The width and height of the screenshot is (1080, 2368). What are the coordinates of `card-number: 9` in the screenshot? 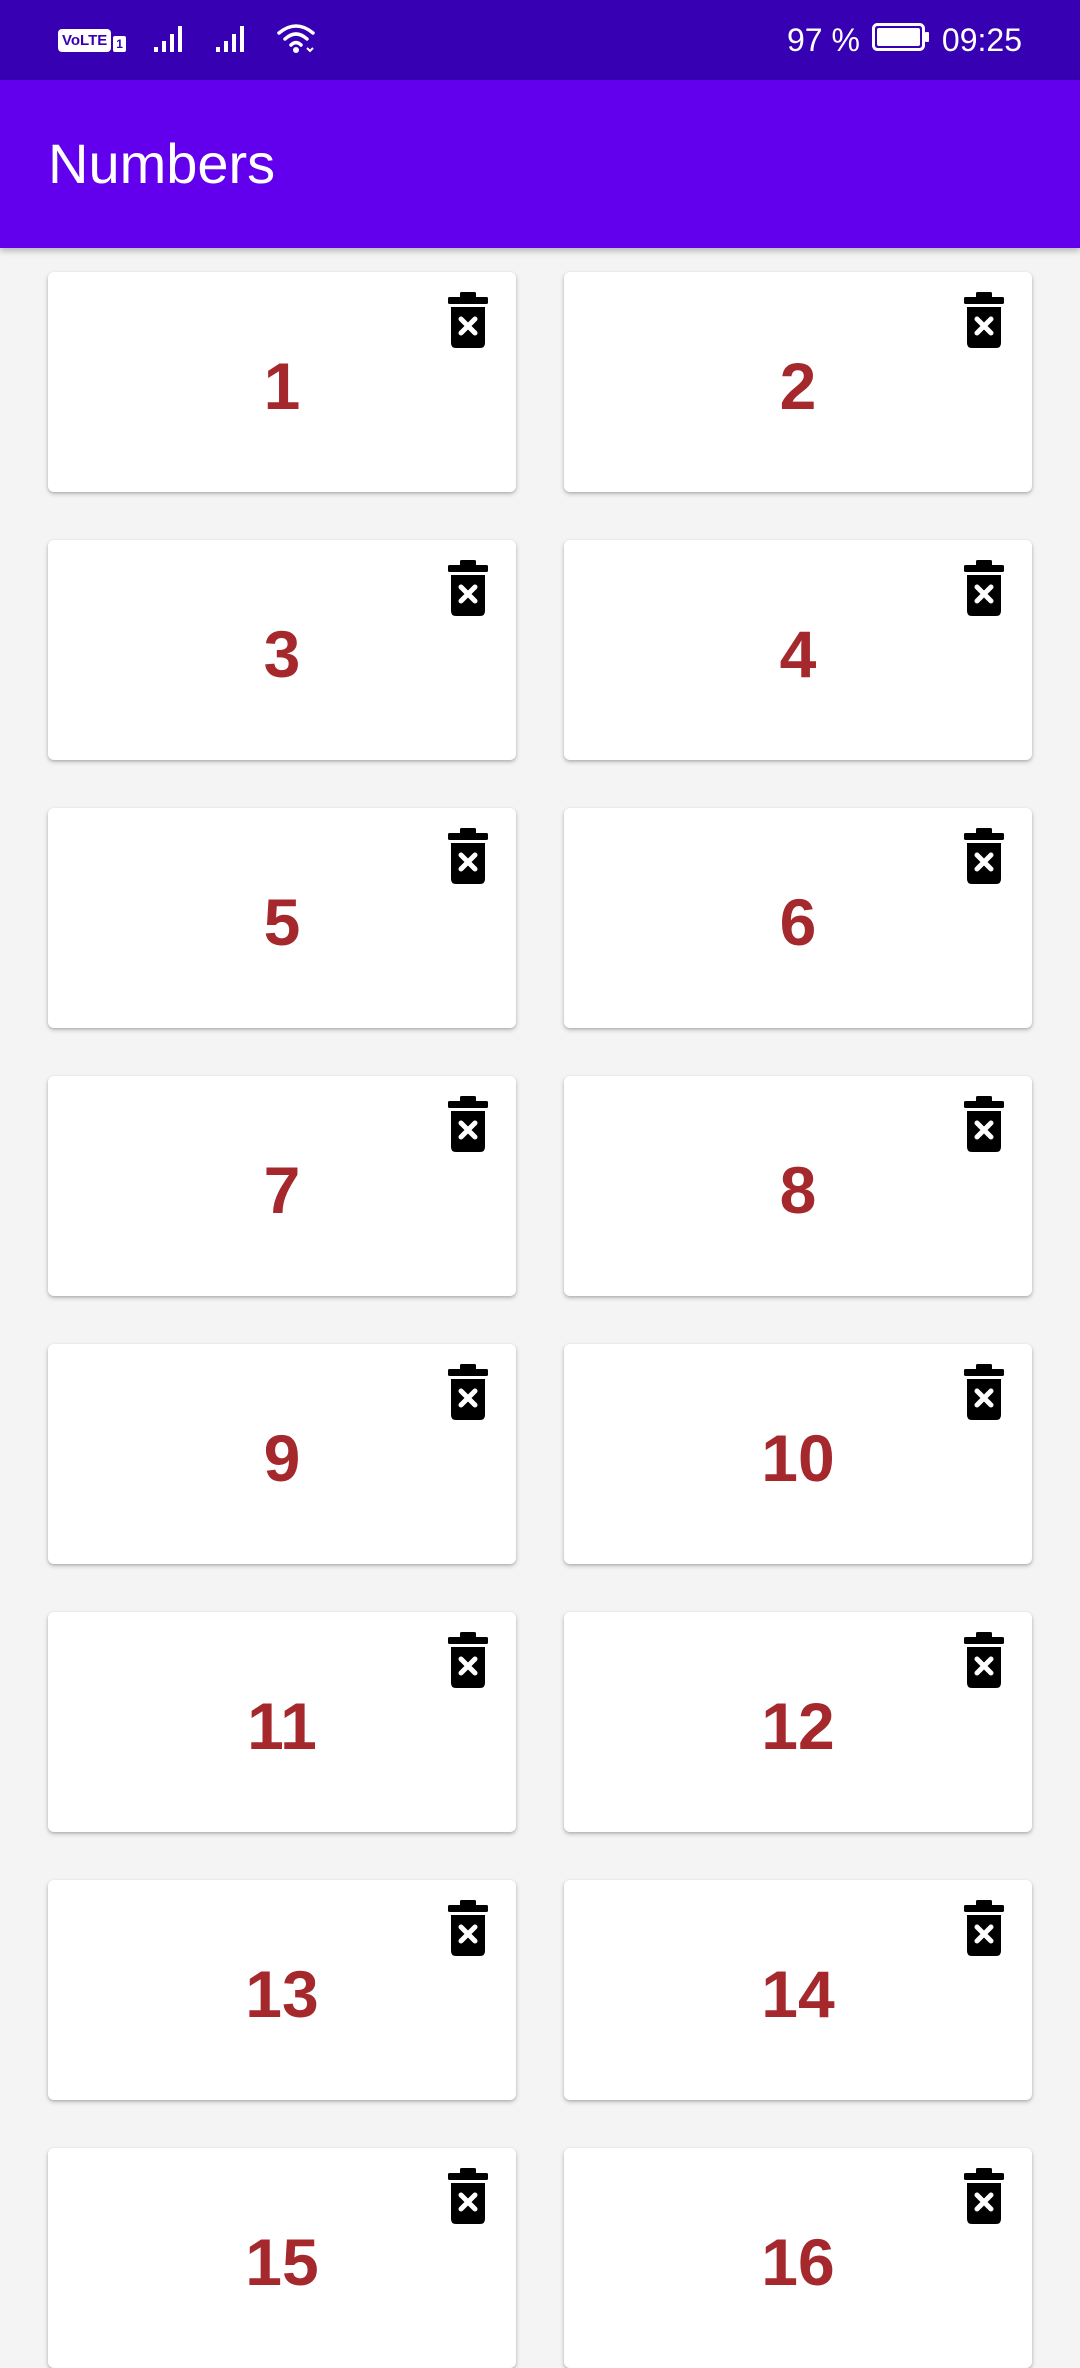 It's located at (282, 1458).